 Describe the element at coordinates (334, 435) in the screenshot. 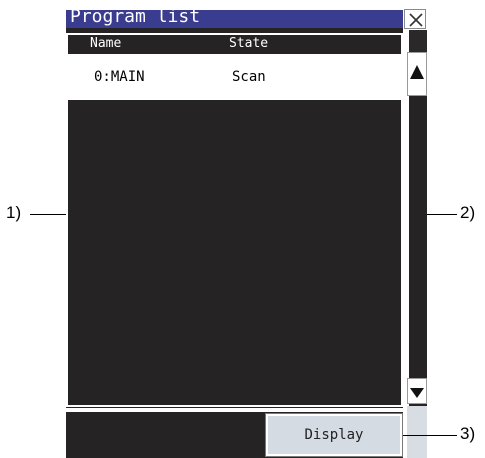

I see `display-button: Display` at that location.